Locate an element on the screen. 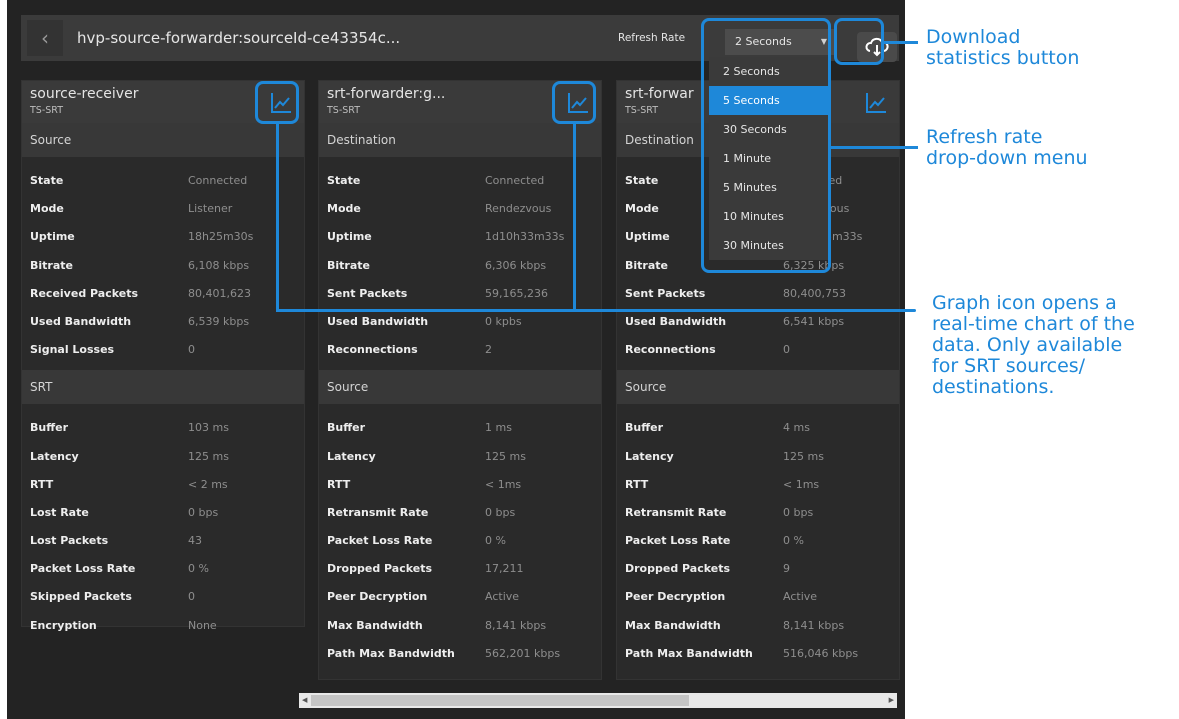  download-button-highlight is located at coordinates (859, 41).